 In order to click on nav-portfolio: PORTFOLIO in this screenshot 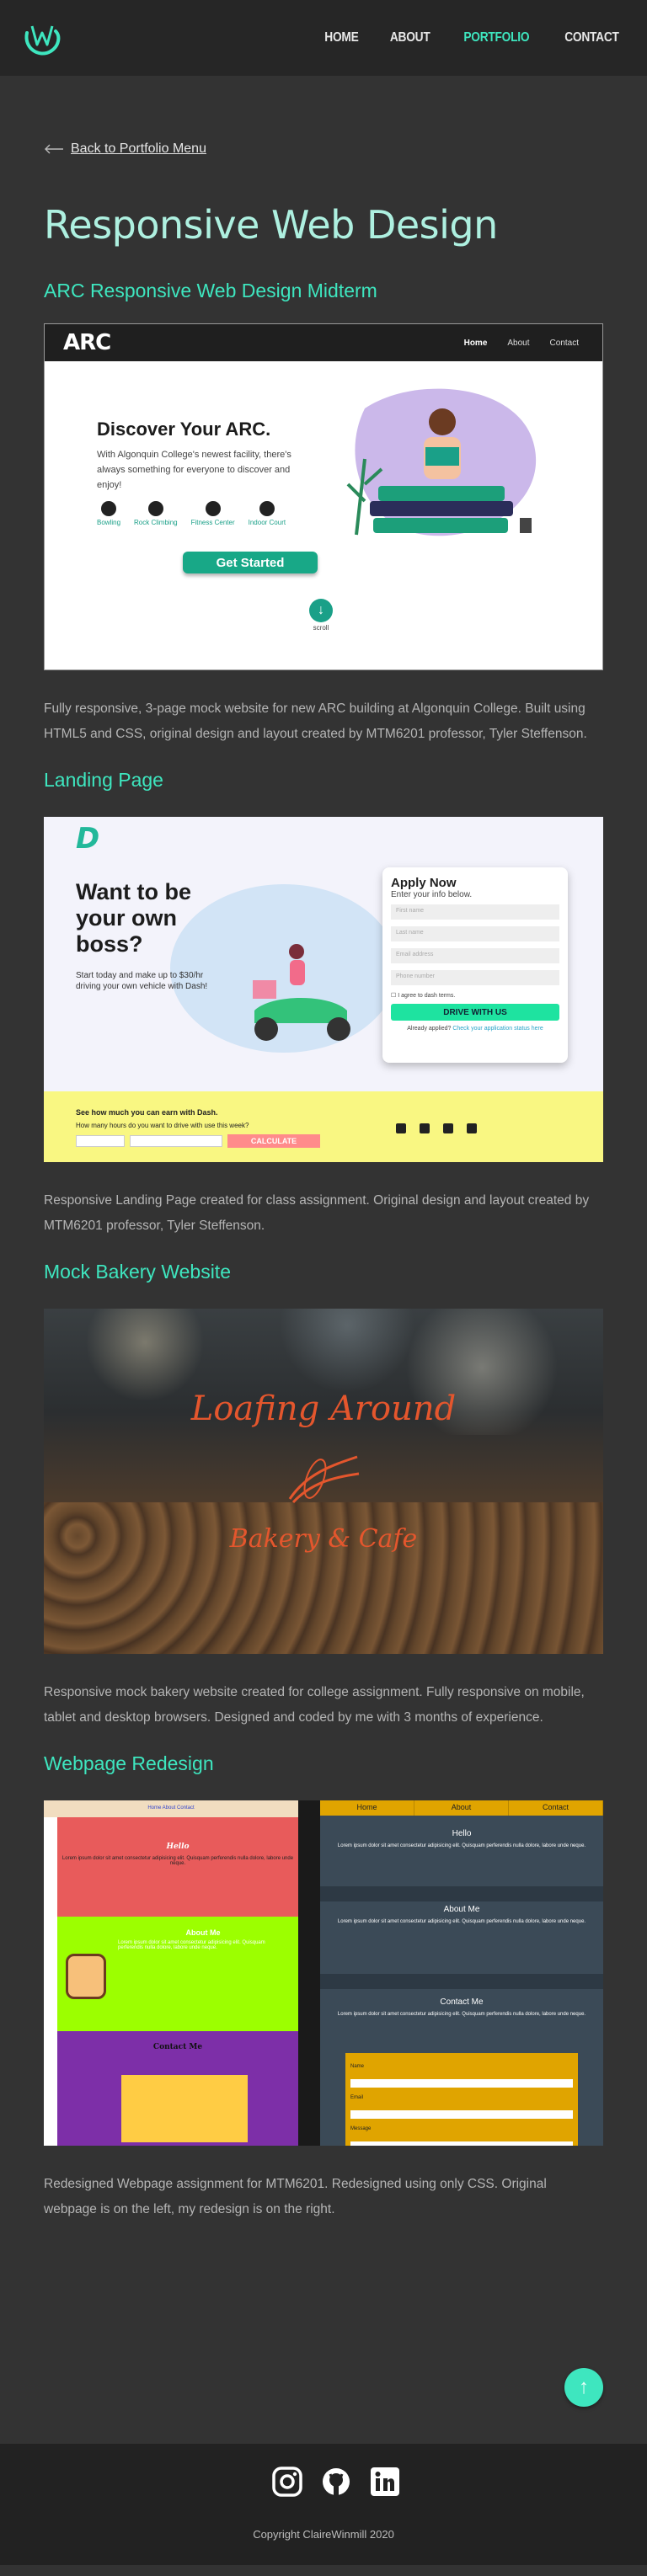, I will do `click(497, 37)`.